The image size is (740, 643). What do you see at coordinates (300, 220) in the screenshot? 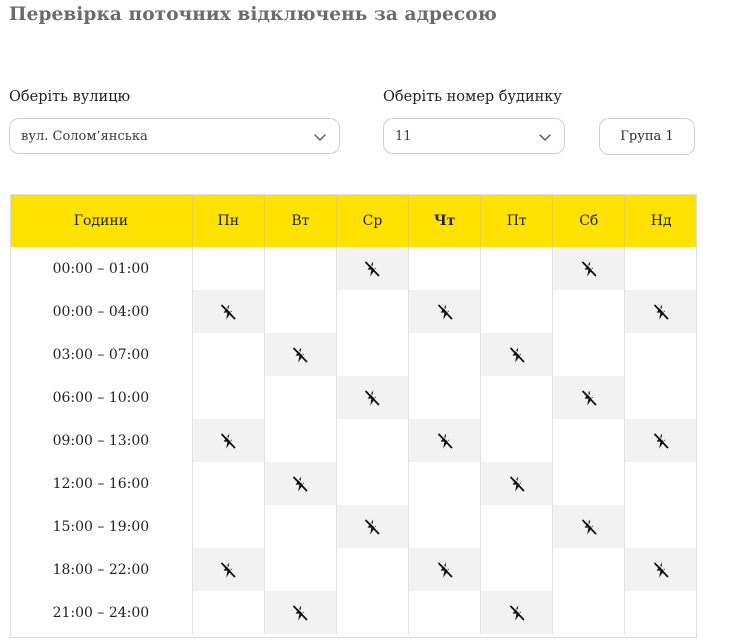
I see `day-header: Вт` at bounding box center [300, 220].